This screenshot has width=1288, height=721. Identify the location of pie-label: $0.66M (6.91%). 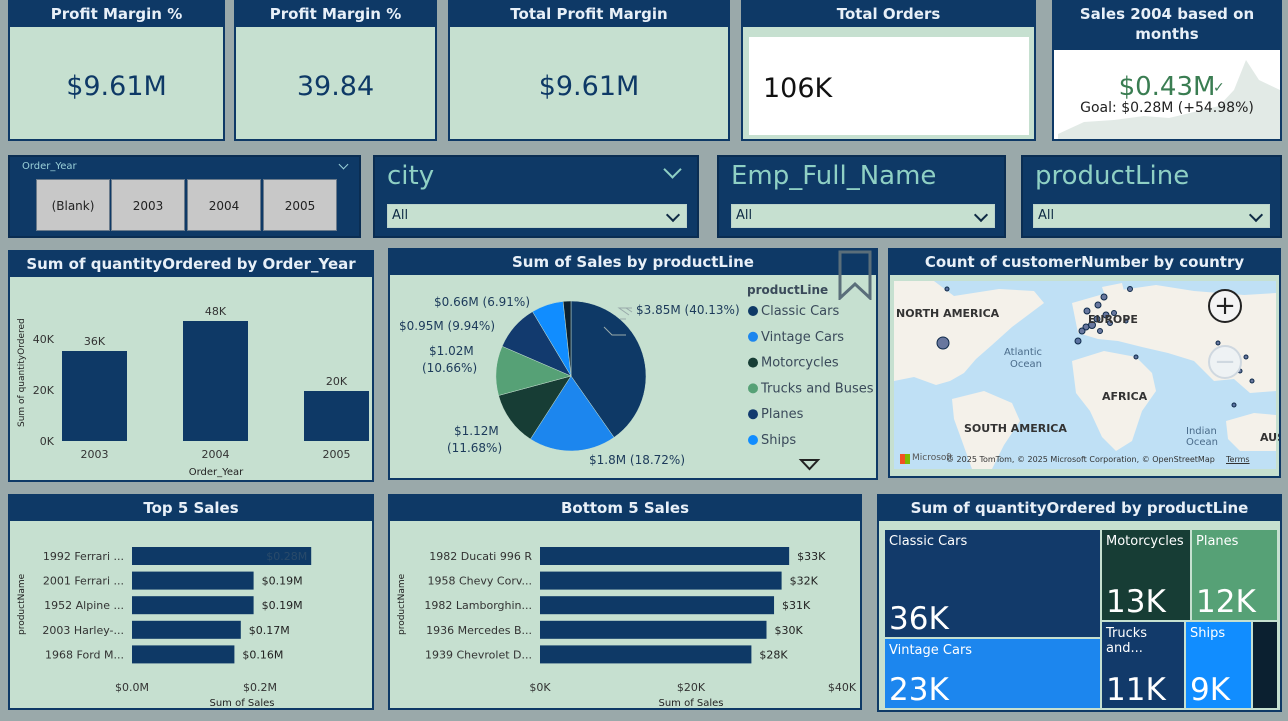
(482, 302).